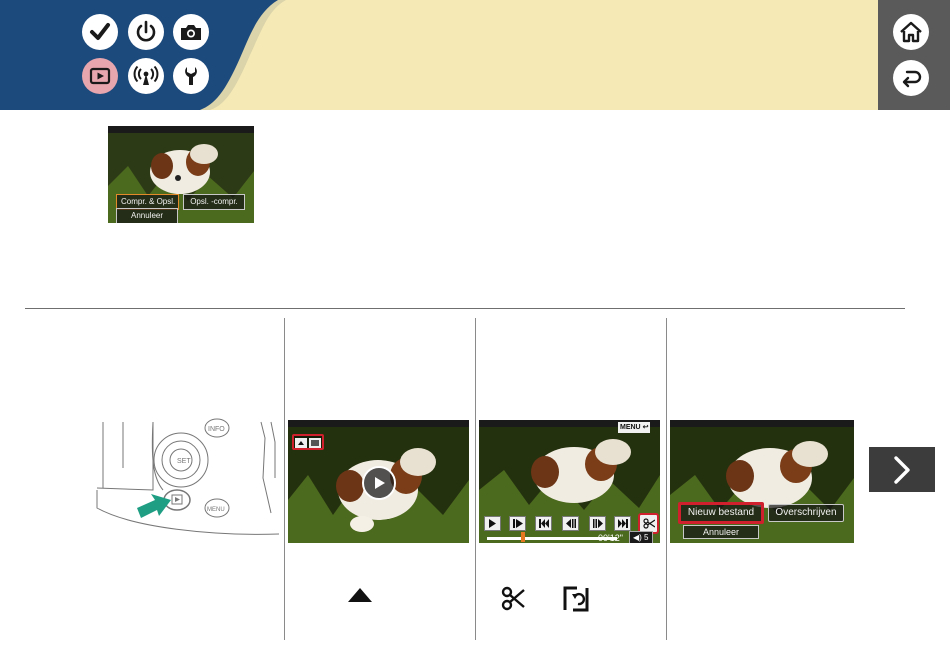  What do you see at coordinates (517, 523) in the screenshot?
I see `slow-motion-icon` at bounding box center [517, 523].